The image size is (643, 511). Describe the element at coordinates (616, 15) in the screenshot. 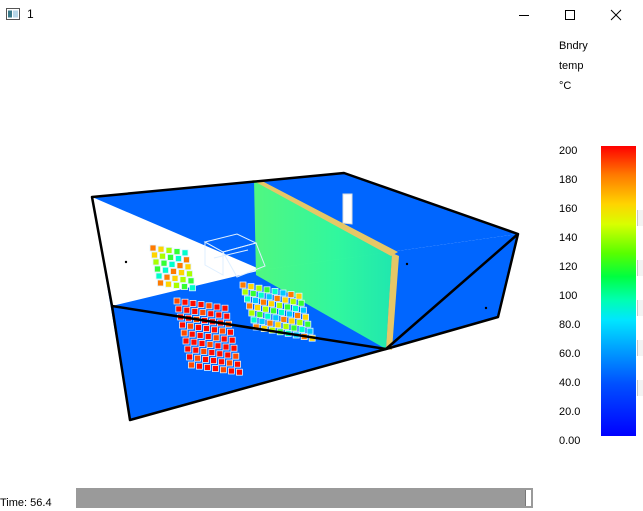

I see `close-button` at that location.